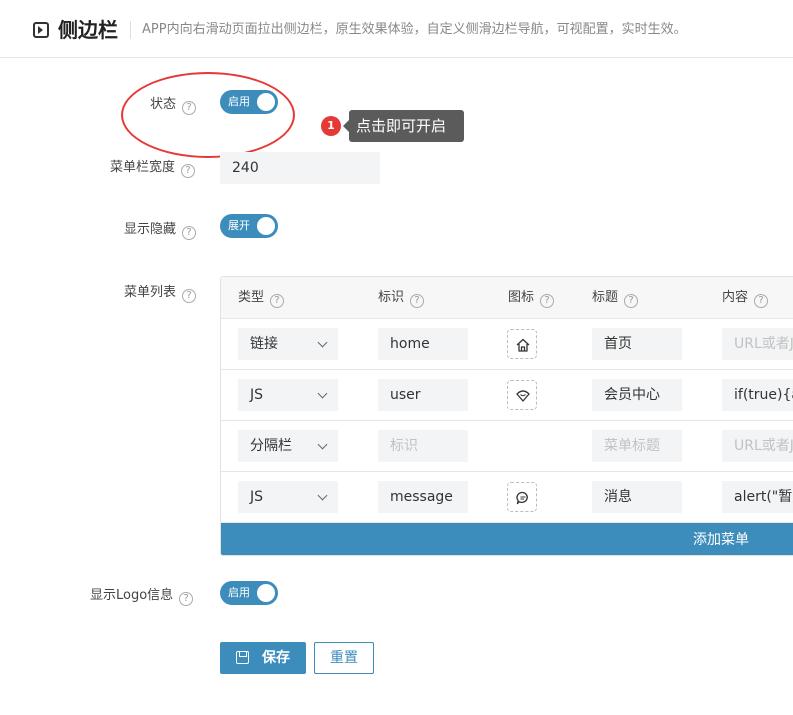  I want to click on type-select-value: 分隔栏, so click(271, 446).